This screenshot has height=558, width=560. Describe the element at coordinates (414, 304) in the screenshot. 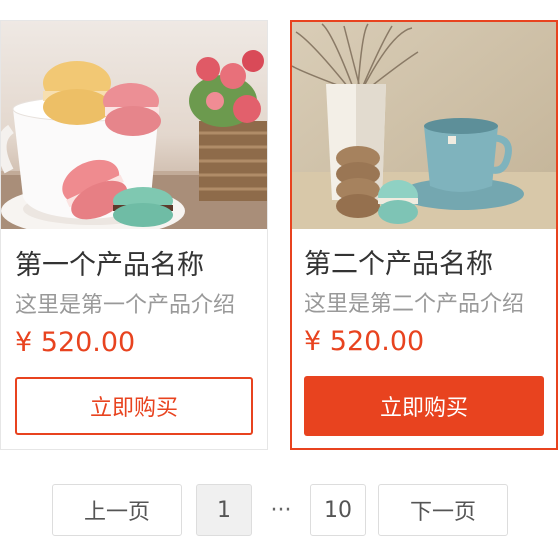

I see `product-description: 这里是第二个产品介绍` at that location.